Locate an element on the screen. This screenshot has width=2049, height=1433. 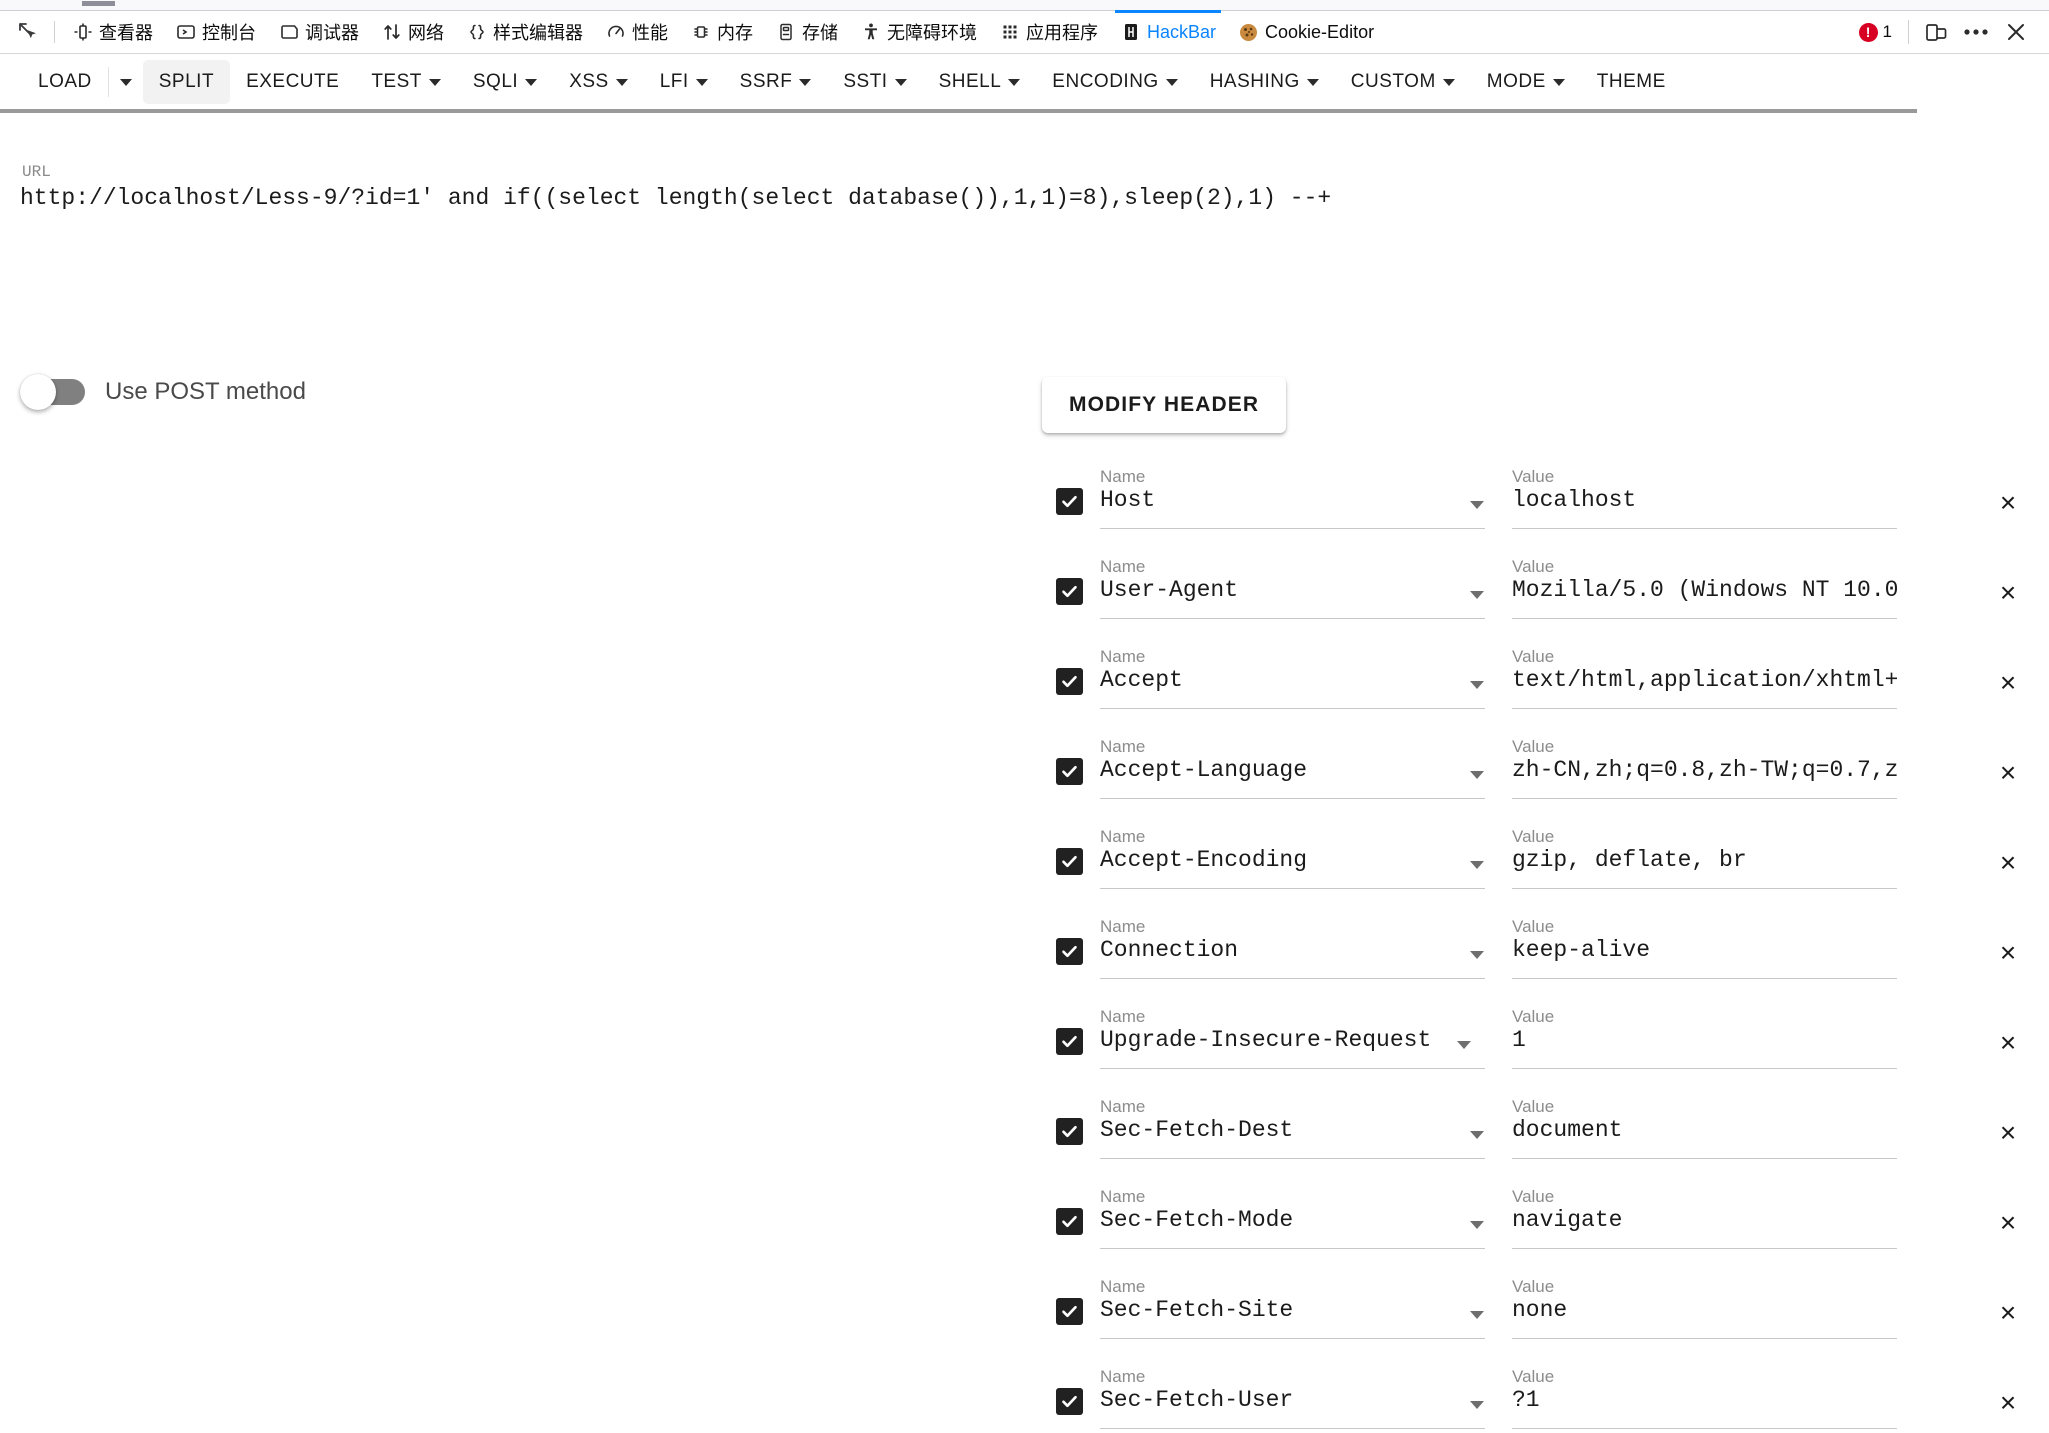
header-value-field: Value navigate is located at coordinates (1704, 1218).